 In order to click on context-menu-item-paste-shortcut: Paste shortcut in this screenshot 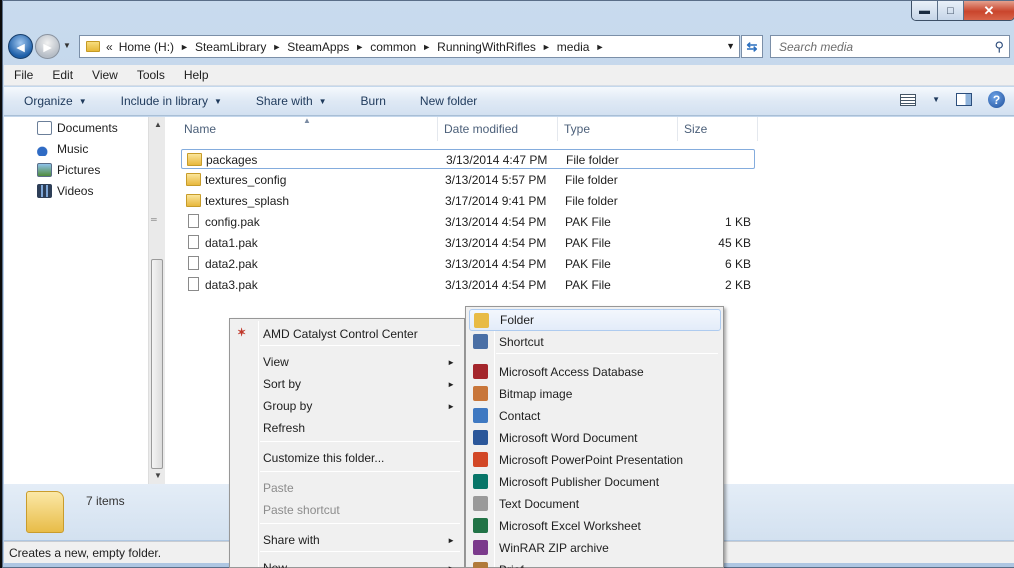, I will do `click(347, 510)`.